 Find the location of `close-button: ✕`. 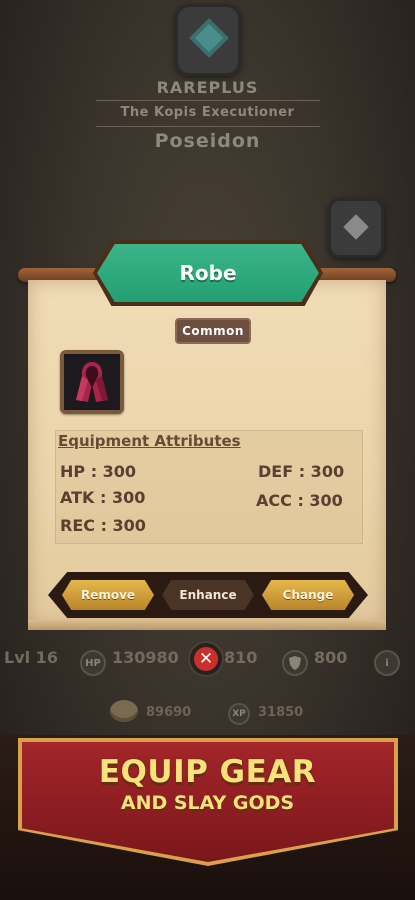

close-button: ✕ is located at coordinates (206, 659).